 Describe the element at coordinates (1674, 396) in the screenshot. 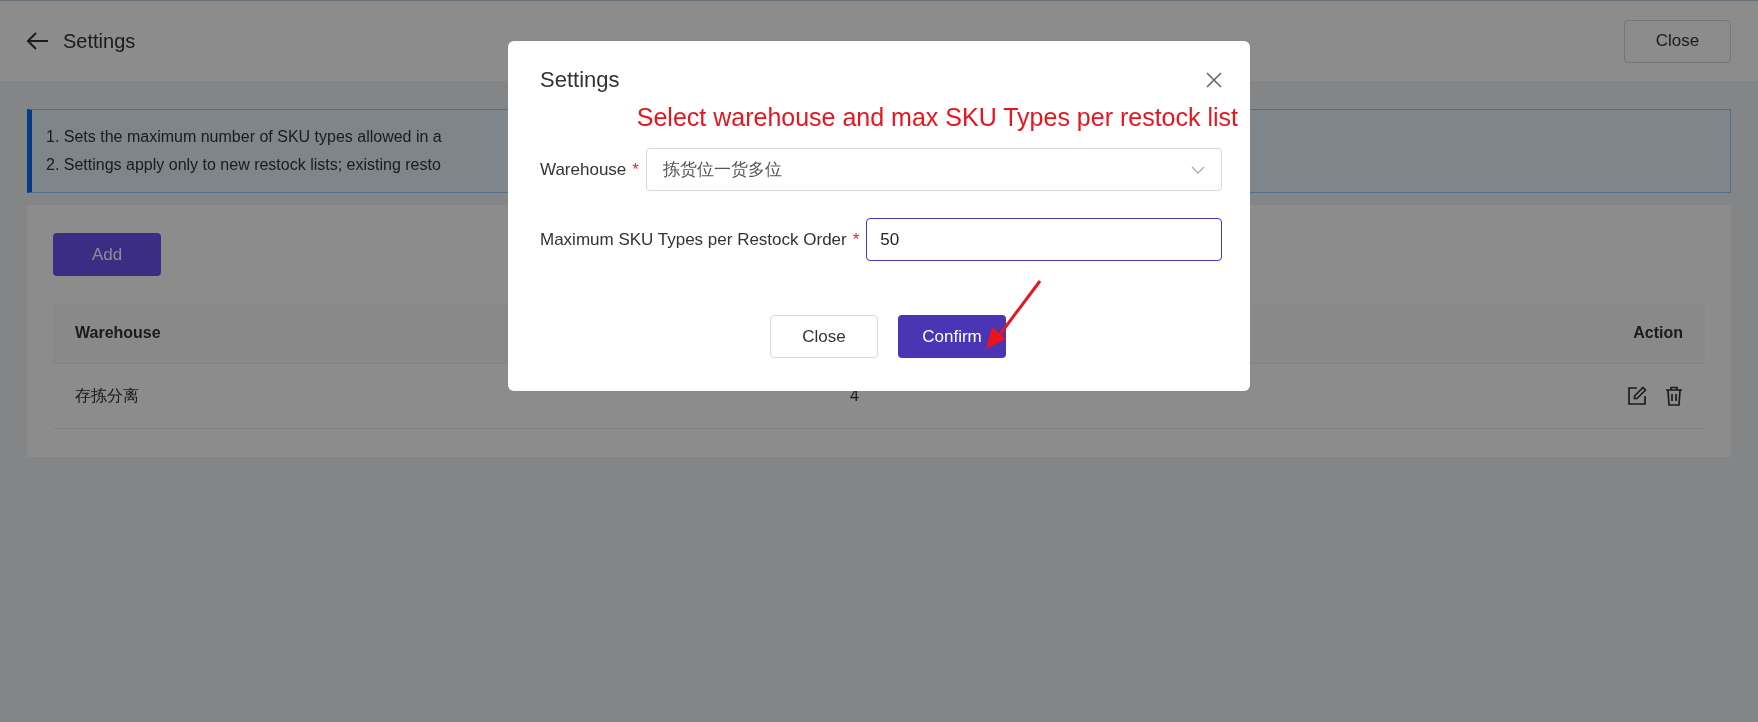

I see `delete-icon` at that location.